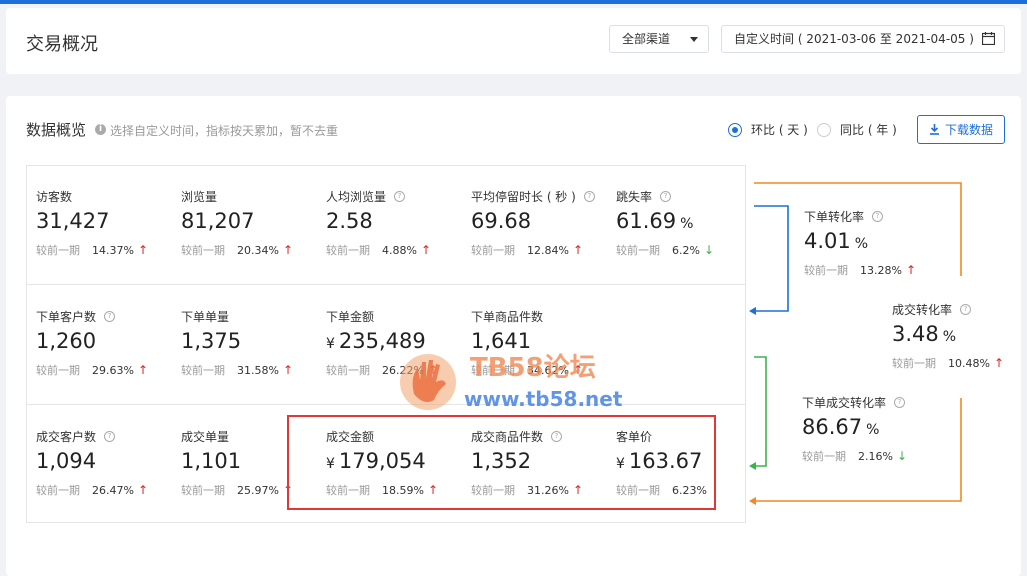 The width and height of the screenshot is (1027, 576). What do you see at coordinates (199, 196) in the screenshot?
I see `metric-label: 浏览量` at bounding box center [199, 196].